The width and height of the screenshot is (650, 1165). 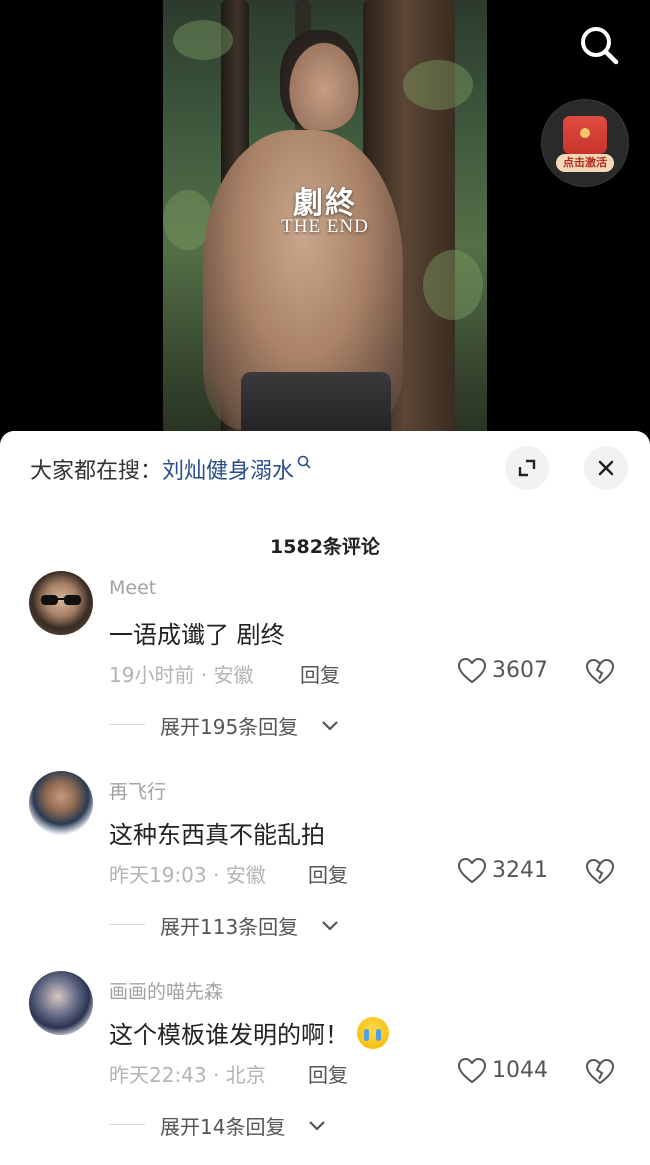 I want to click on close-button, so click(x=606, y=468).